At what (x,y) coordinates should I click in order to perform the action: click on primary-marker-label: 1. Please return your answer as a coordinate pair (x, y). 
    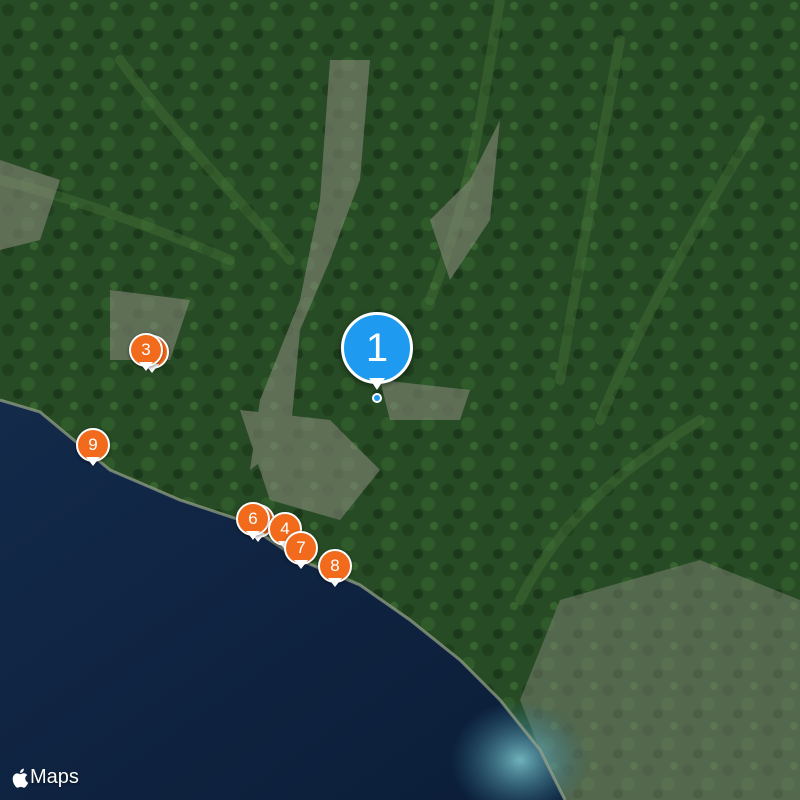
    Looking at the image, I should click on (377, 348).